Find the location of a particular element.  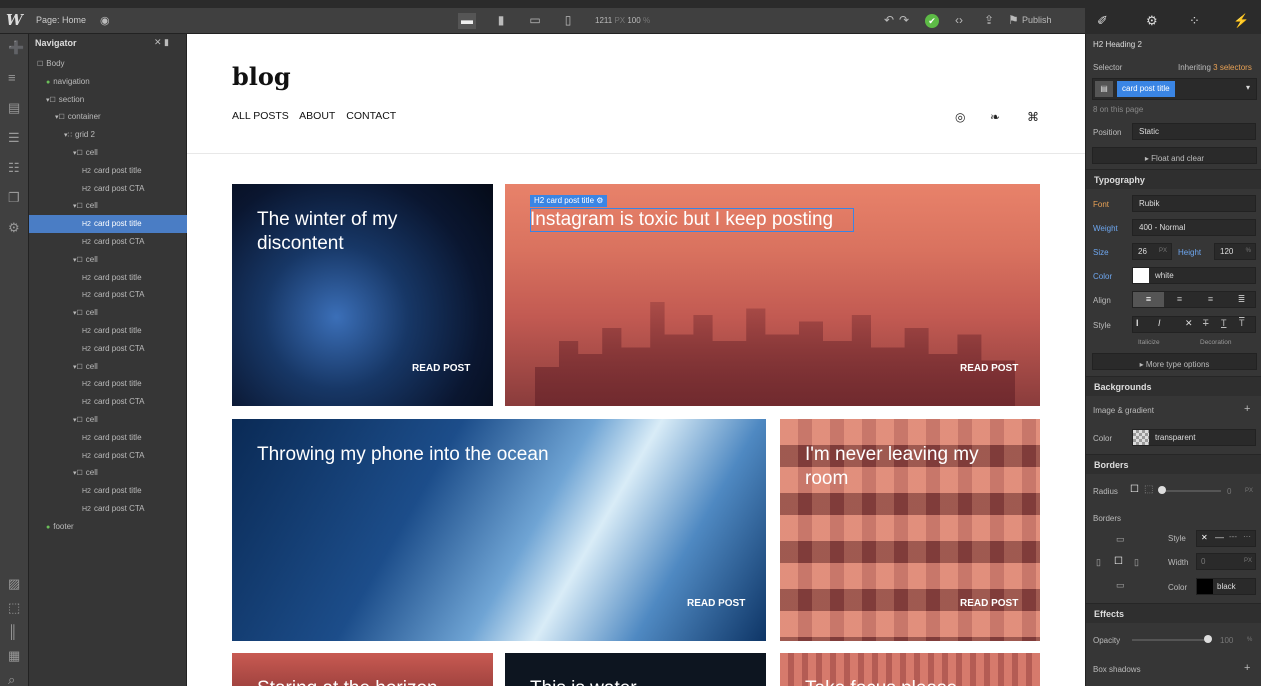

menu-about: ABOUT is located at coordinates (317, 116).